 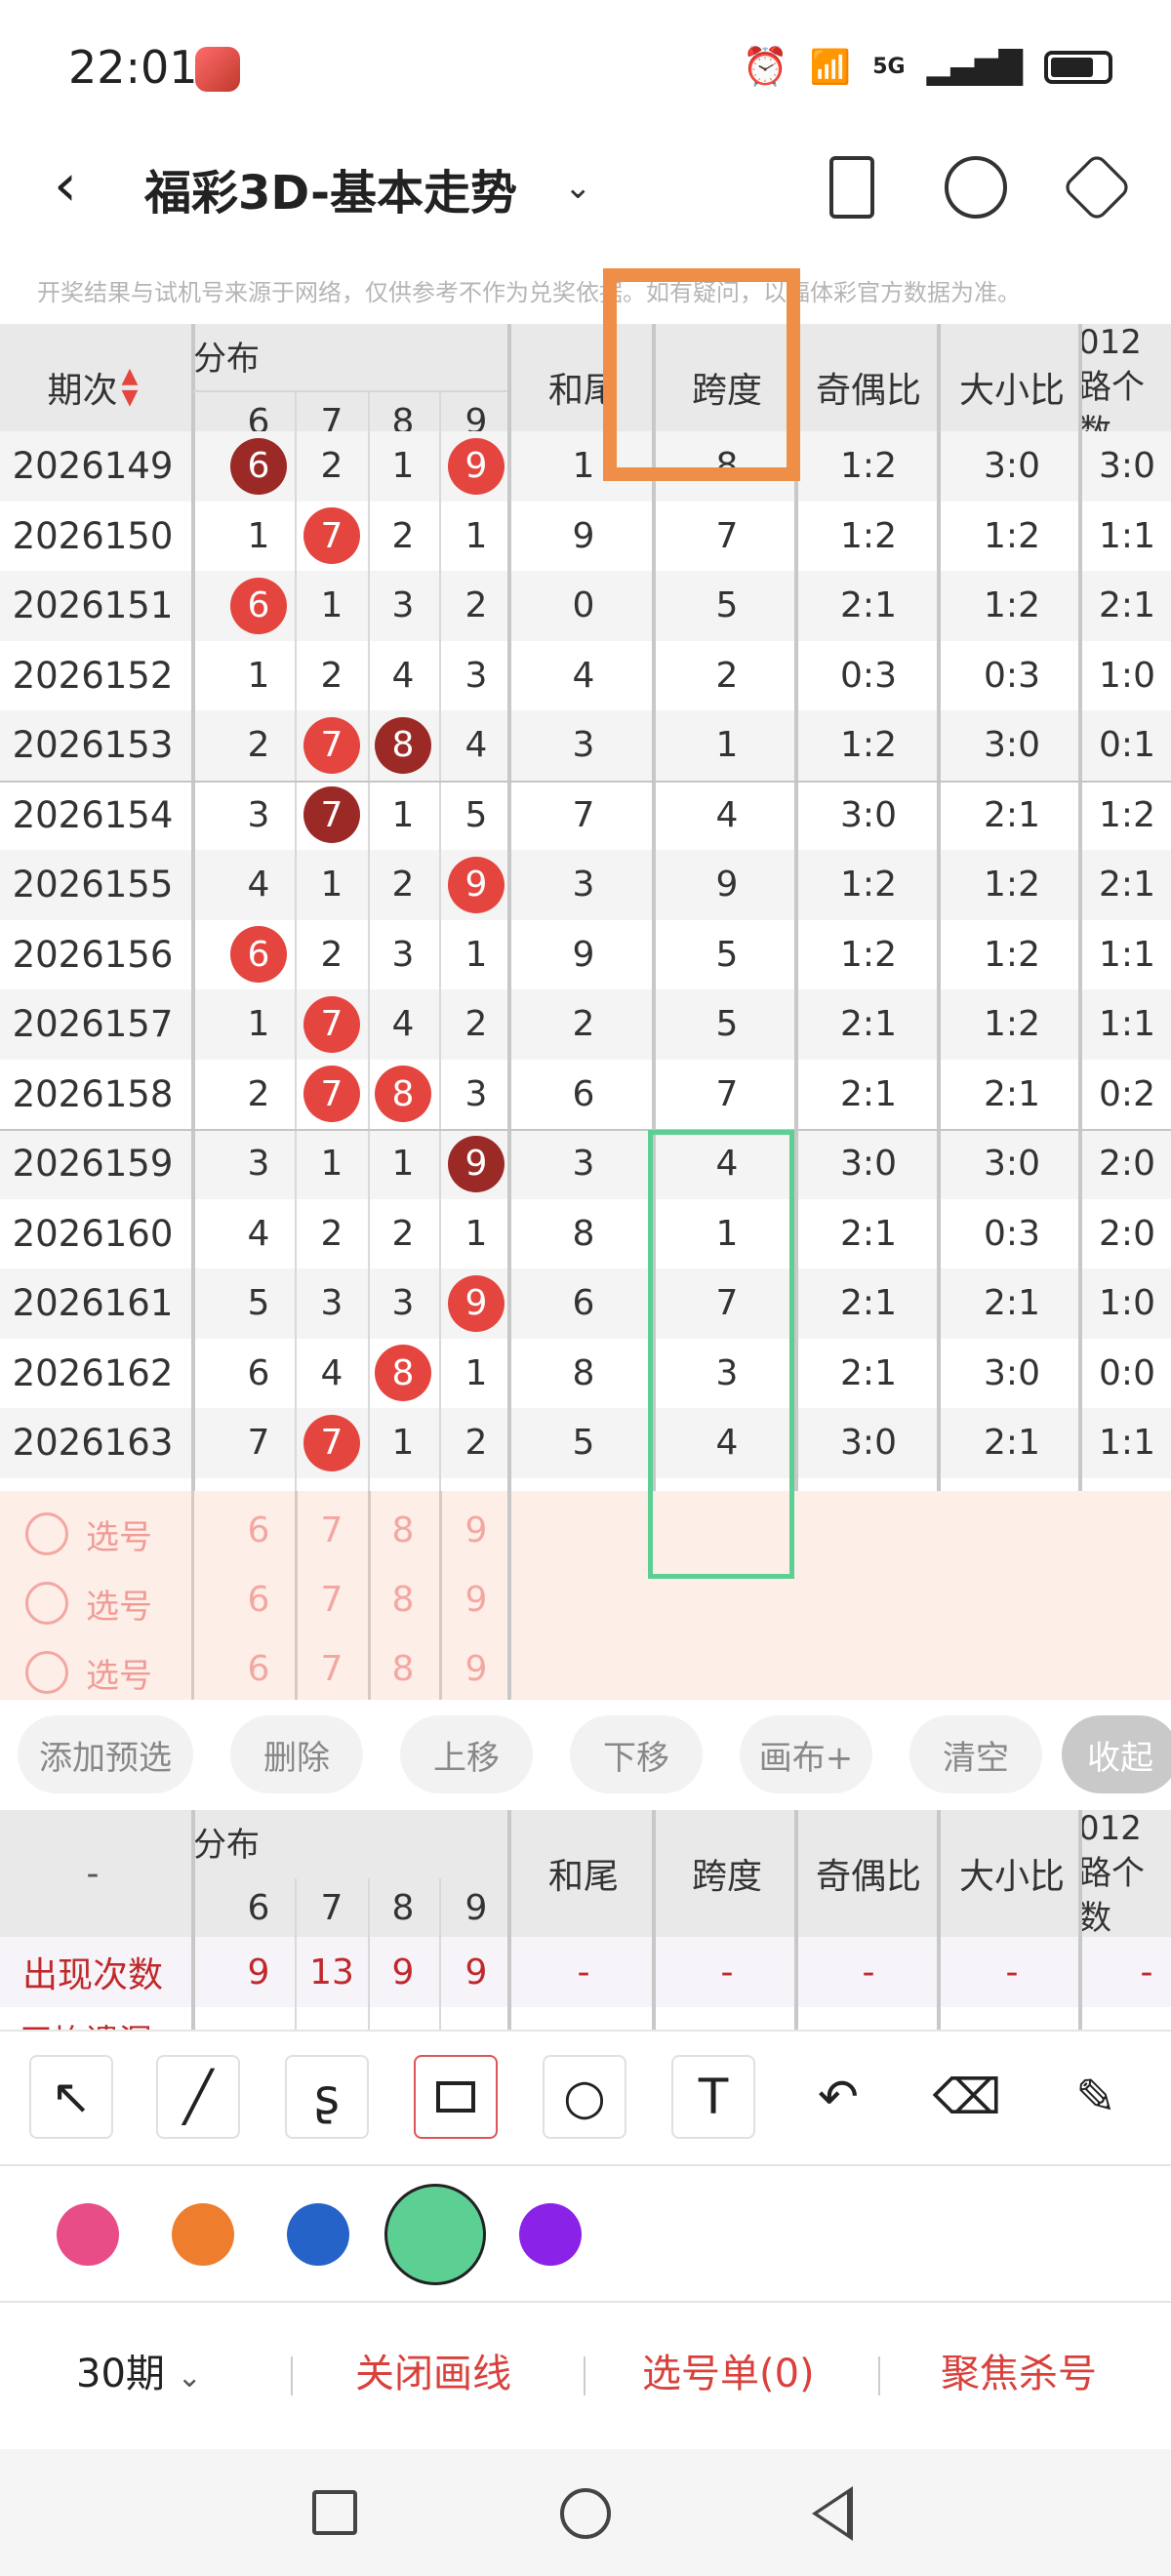 I want to click on value-cell: 2:0, so click(x=1127, y=1164).